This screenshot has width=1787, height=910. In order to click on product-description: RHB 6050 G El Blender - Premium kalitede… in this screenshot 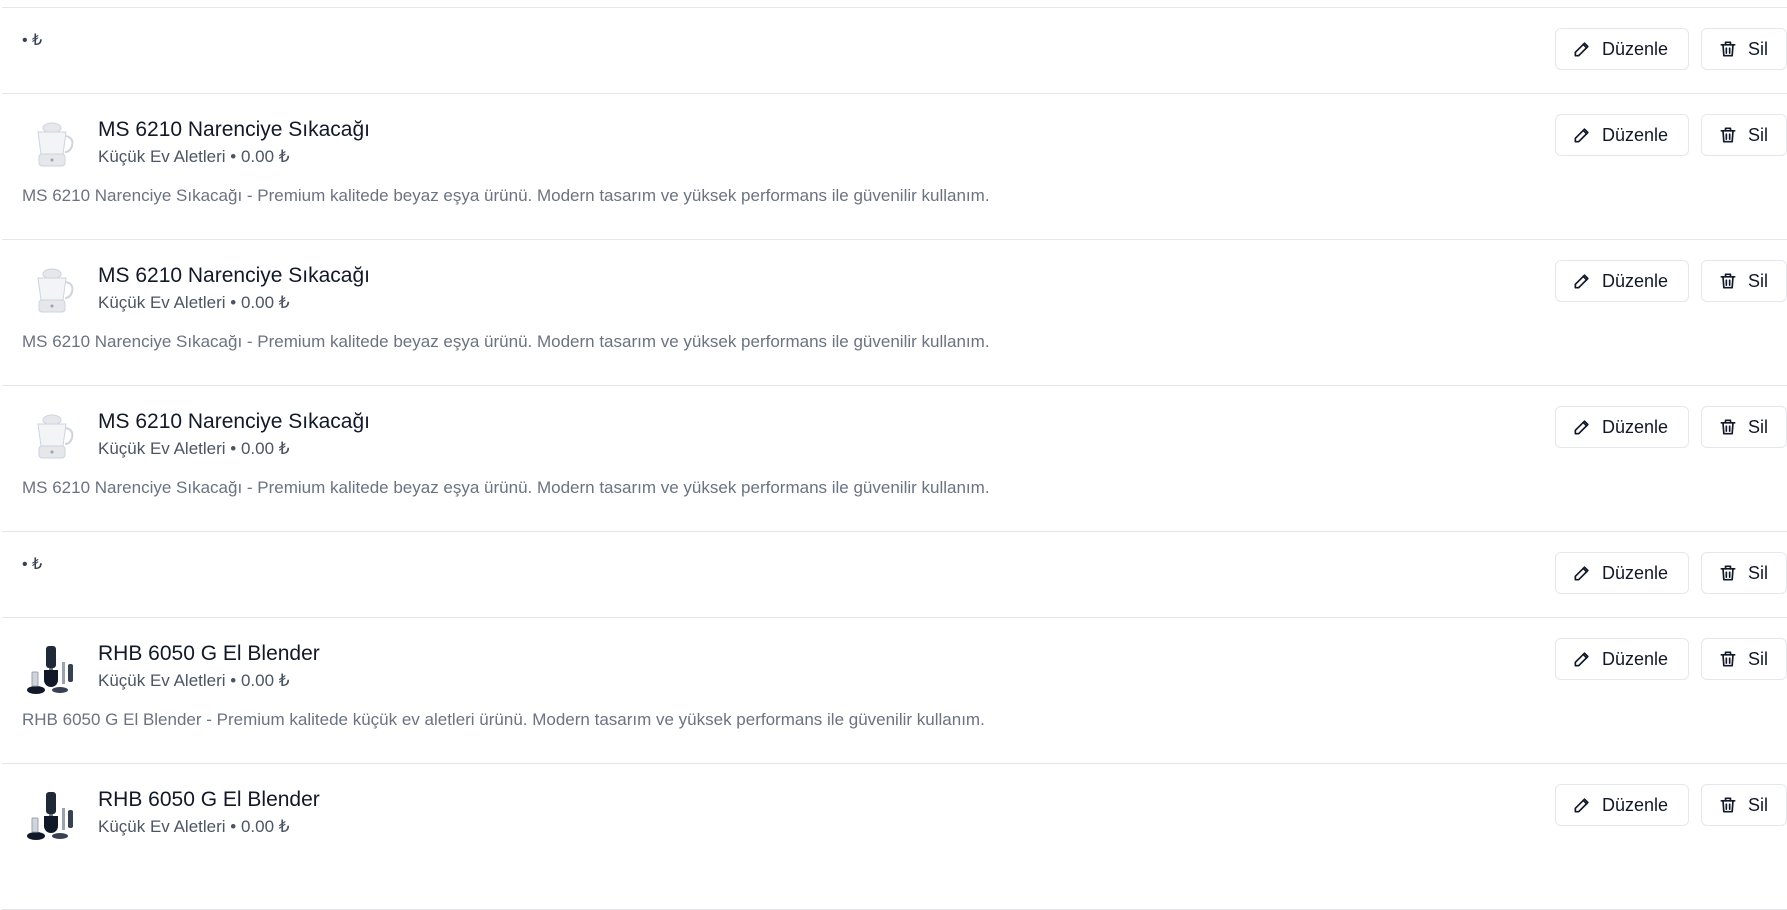, I will do `click(503, 719)`.